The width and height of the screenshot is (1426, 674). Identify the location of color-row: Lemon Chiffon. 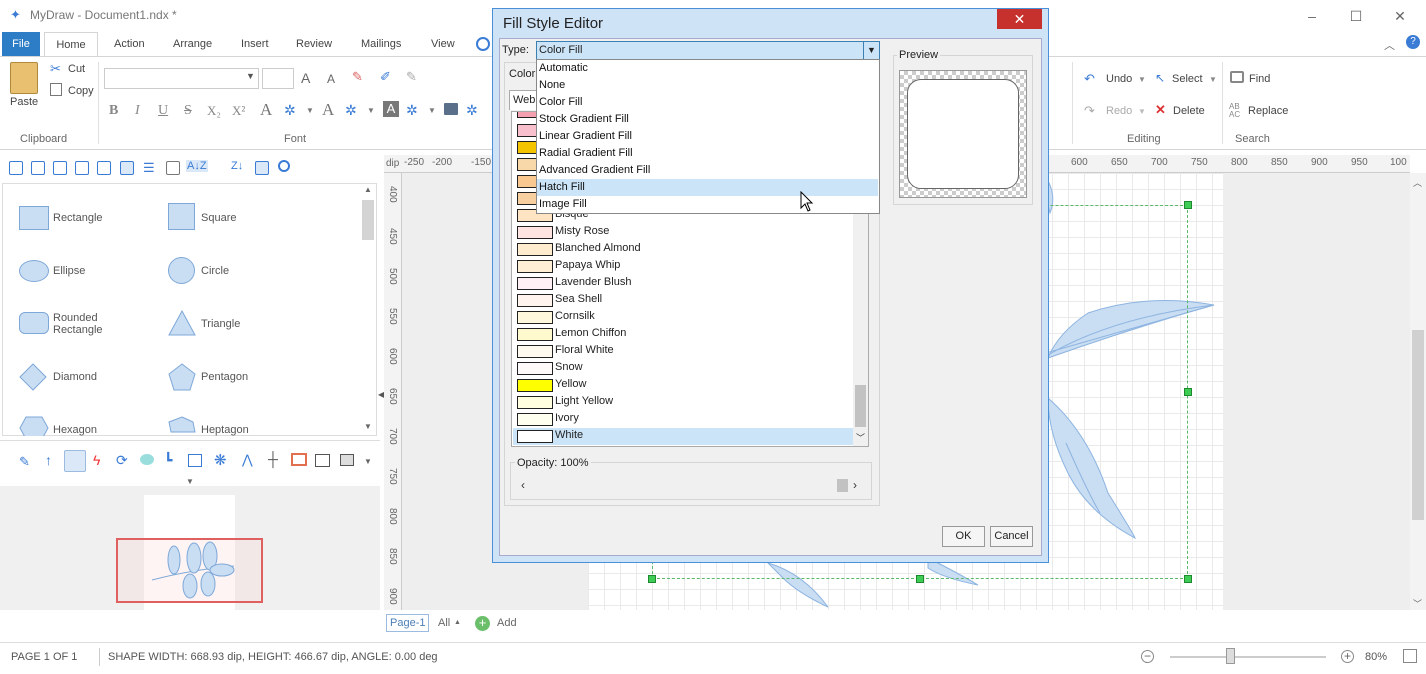
(683, 334).